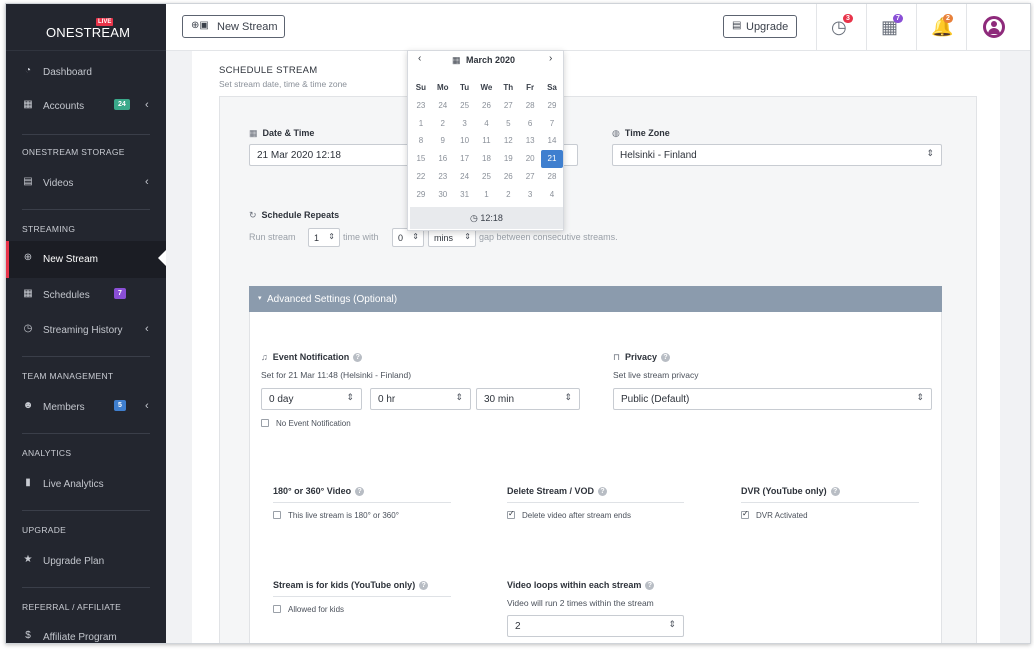  I want to click on video-loops-value: 2, so click(518, 626).